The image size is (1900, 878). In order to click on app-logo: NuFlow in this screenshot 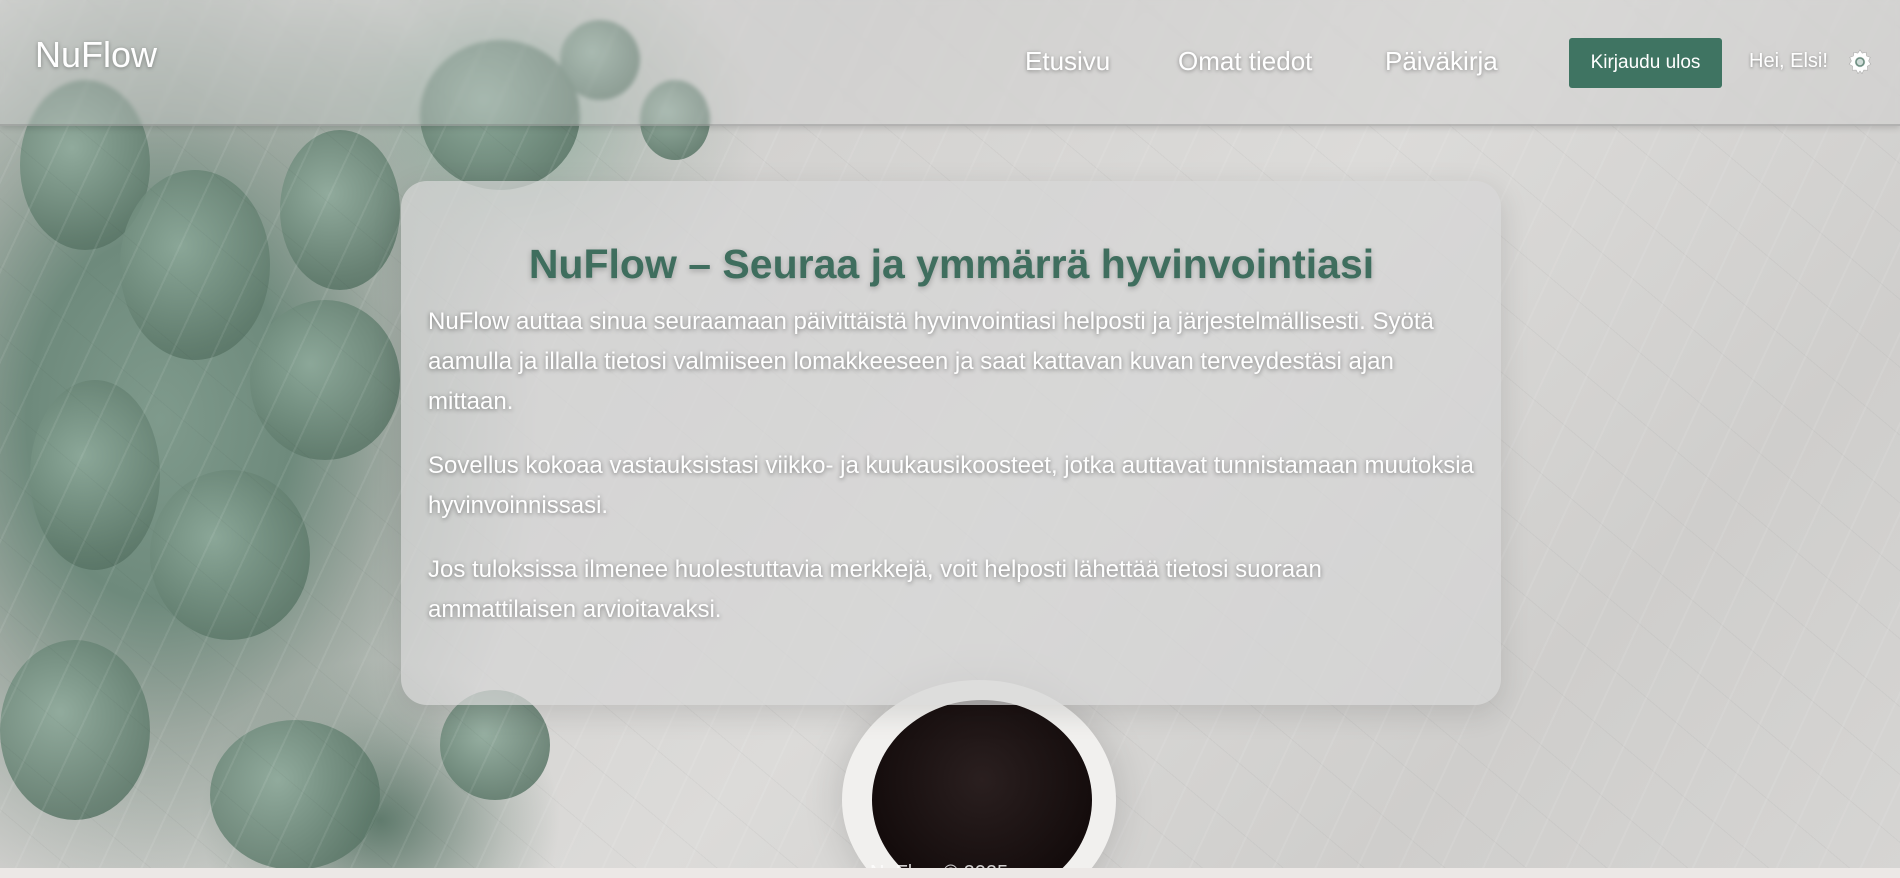, I will do `click(96, 55)`.